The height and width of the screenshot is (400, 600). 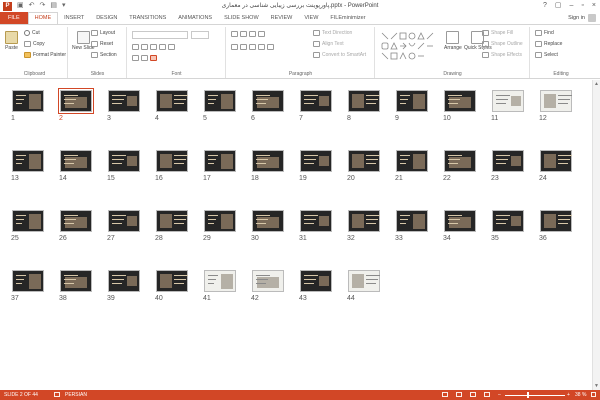 What do you see at coordinates (596, 235) in the screenshot?
I see `vertical-scrollbar: ▲ ▼` at bounding box center [596, 235].